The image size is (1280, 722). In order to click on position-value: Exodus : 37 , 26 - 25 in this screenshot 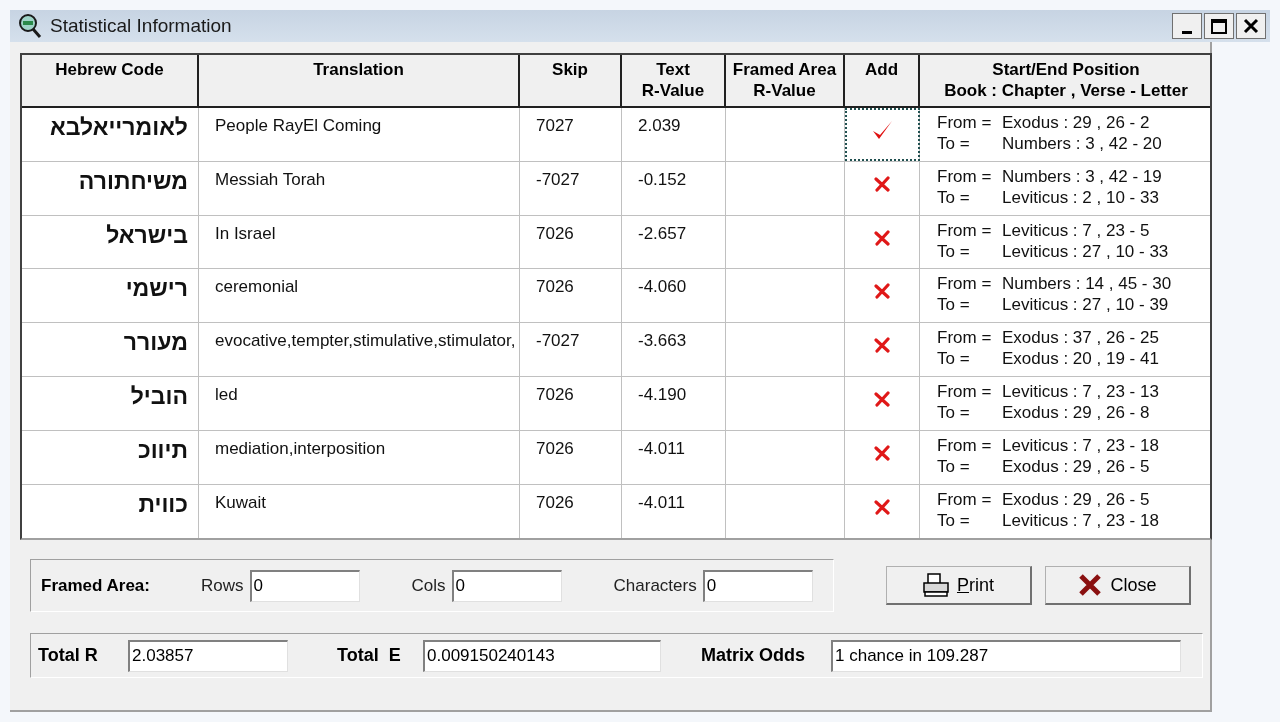, I will do `click(1080, 338)`.